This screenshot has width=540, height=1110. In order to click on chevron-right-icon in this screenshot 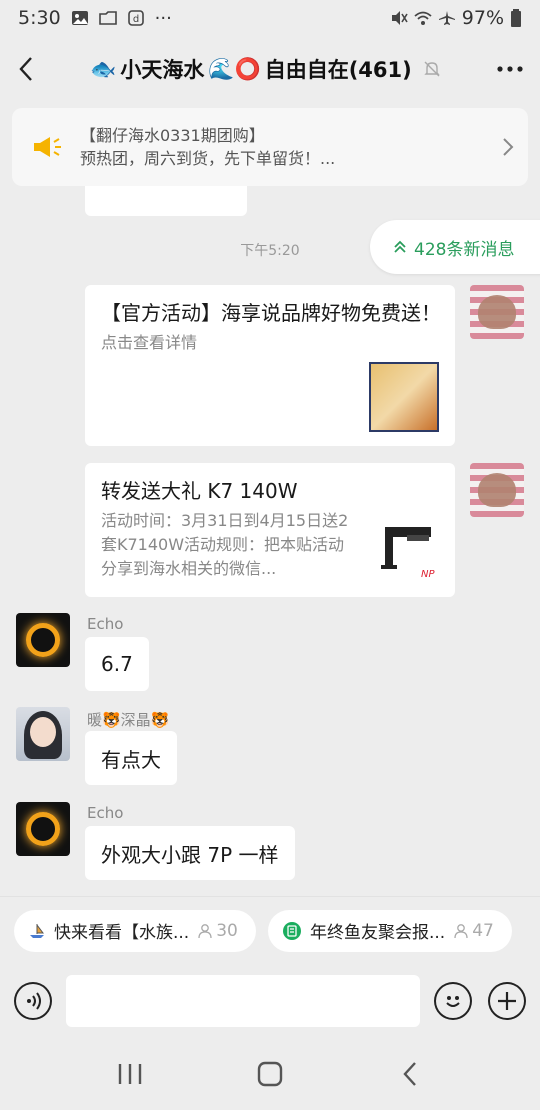, I will do `click(508, 147)`.